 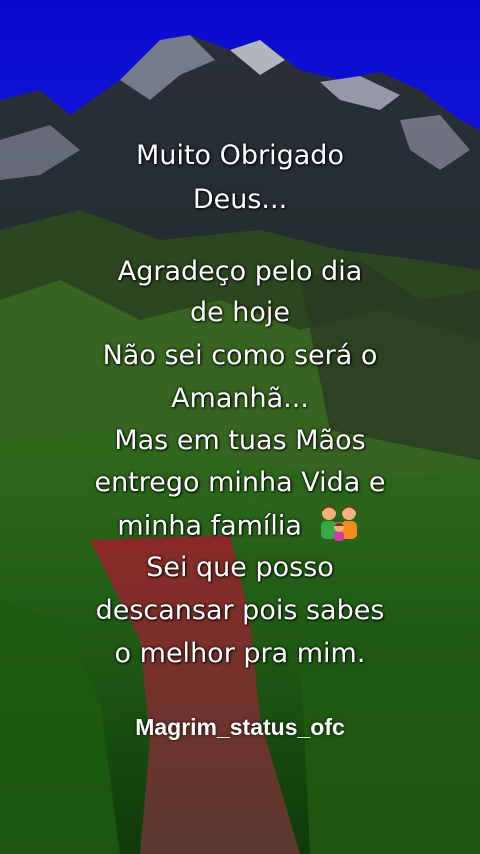 I want to click on quote-line-7: minha família, so click(x=240, y=525).